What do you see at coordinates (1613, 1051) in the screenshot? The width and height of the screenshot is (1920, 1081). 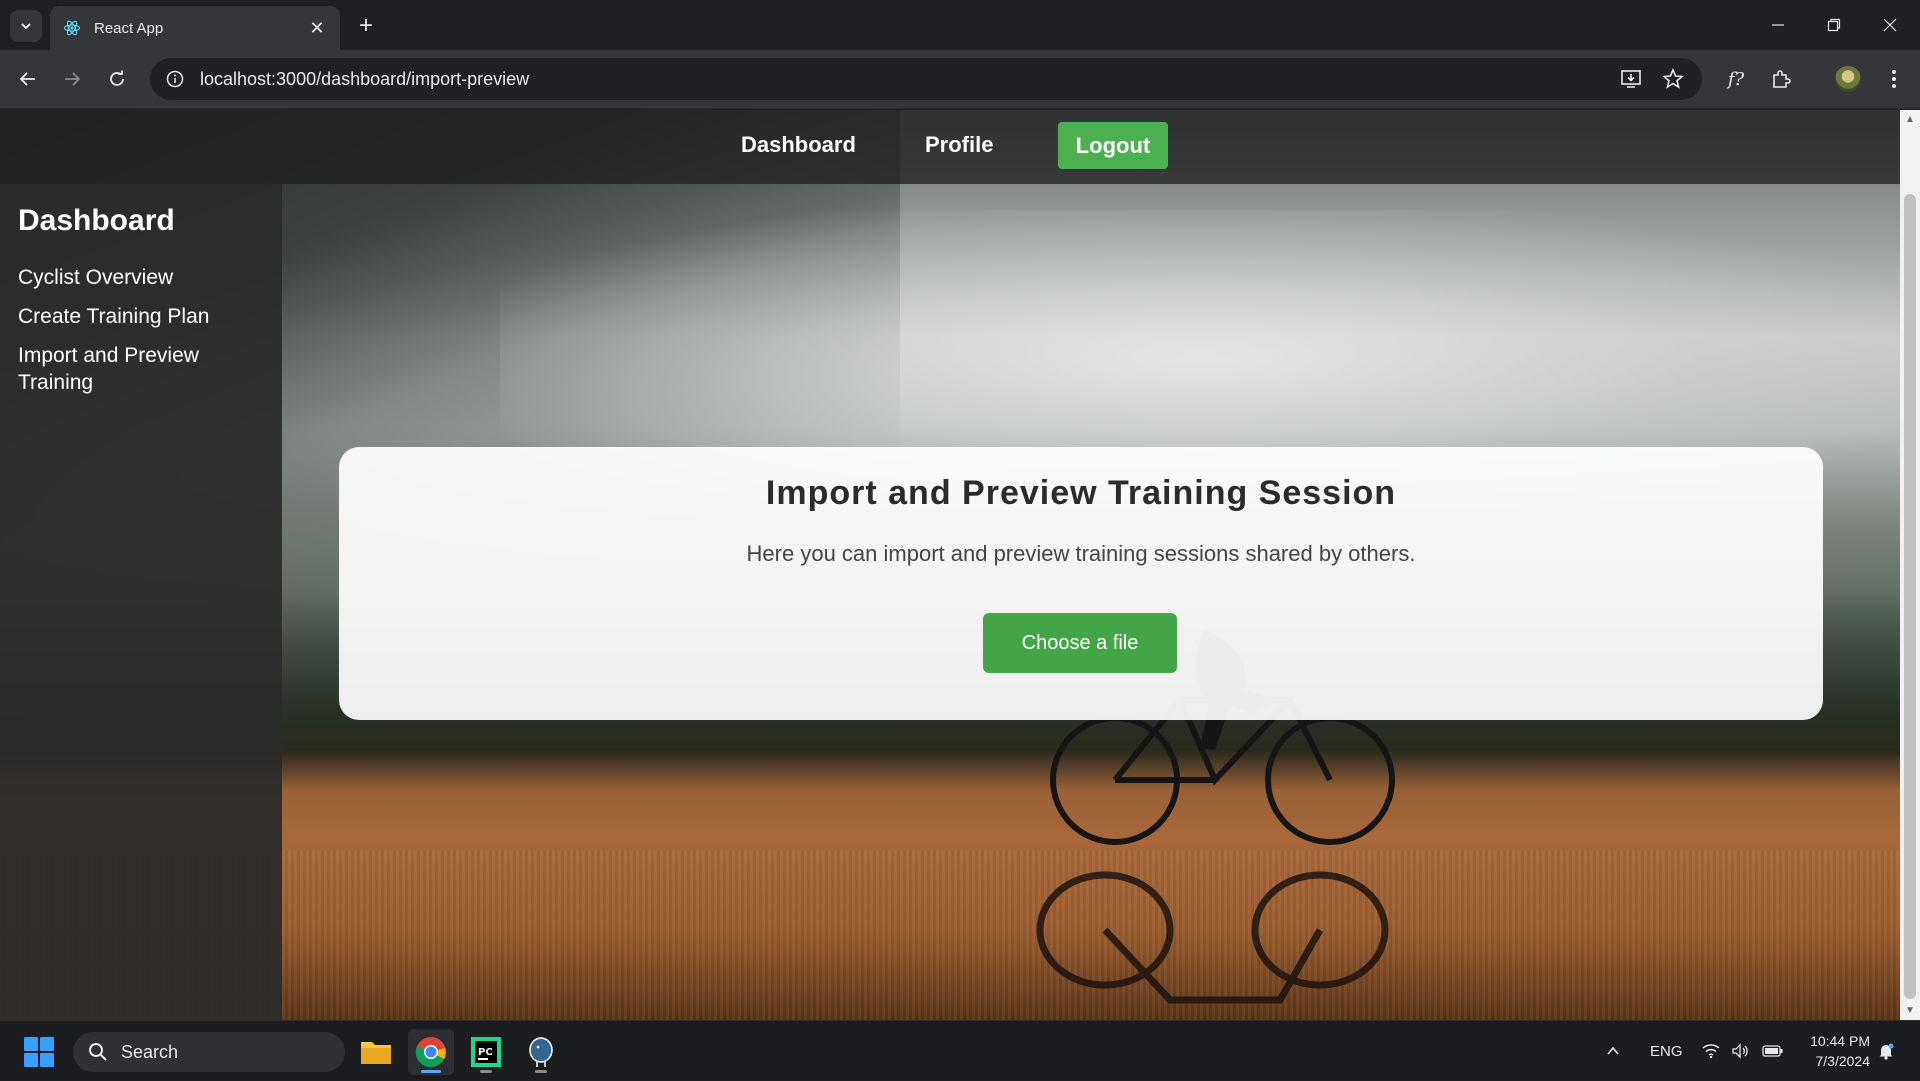 I see `show-hidden-icons-icon` at bounding box center [1613, 1051].